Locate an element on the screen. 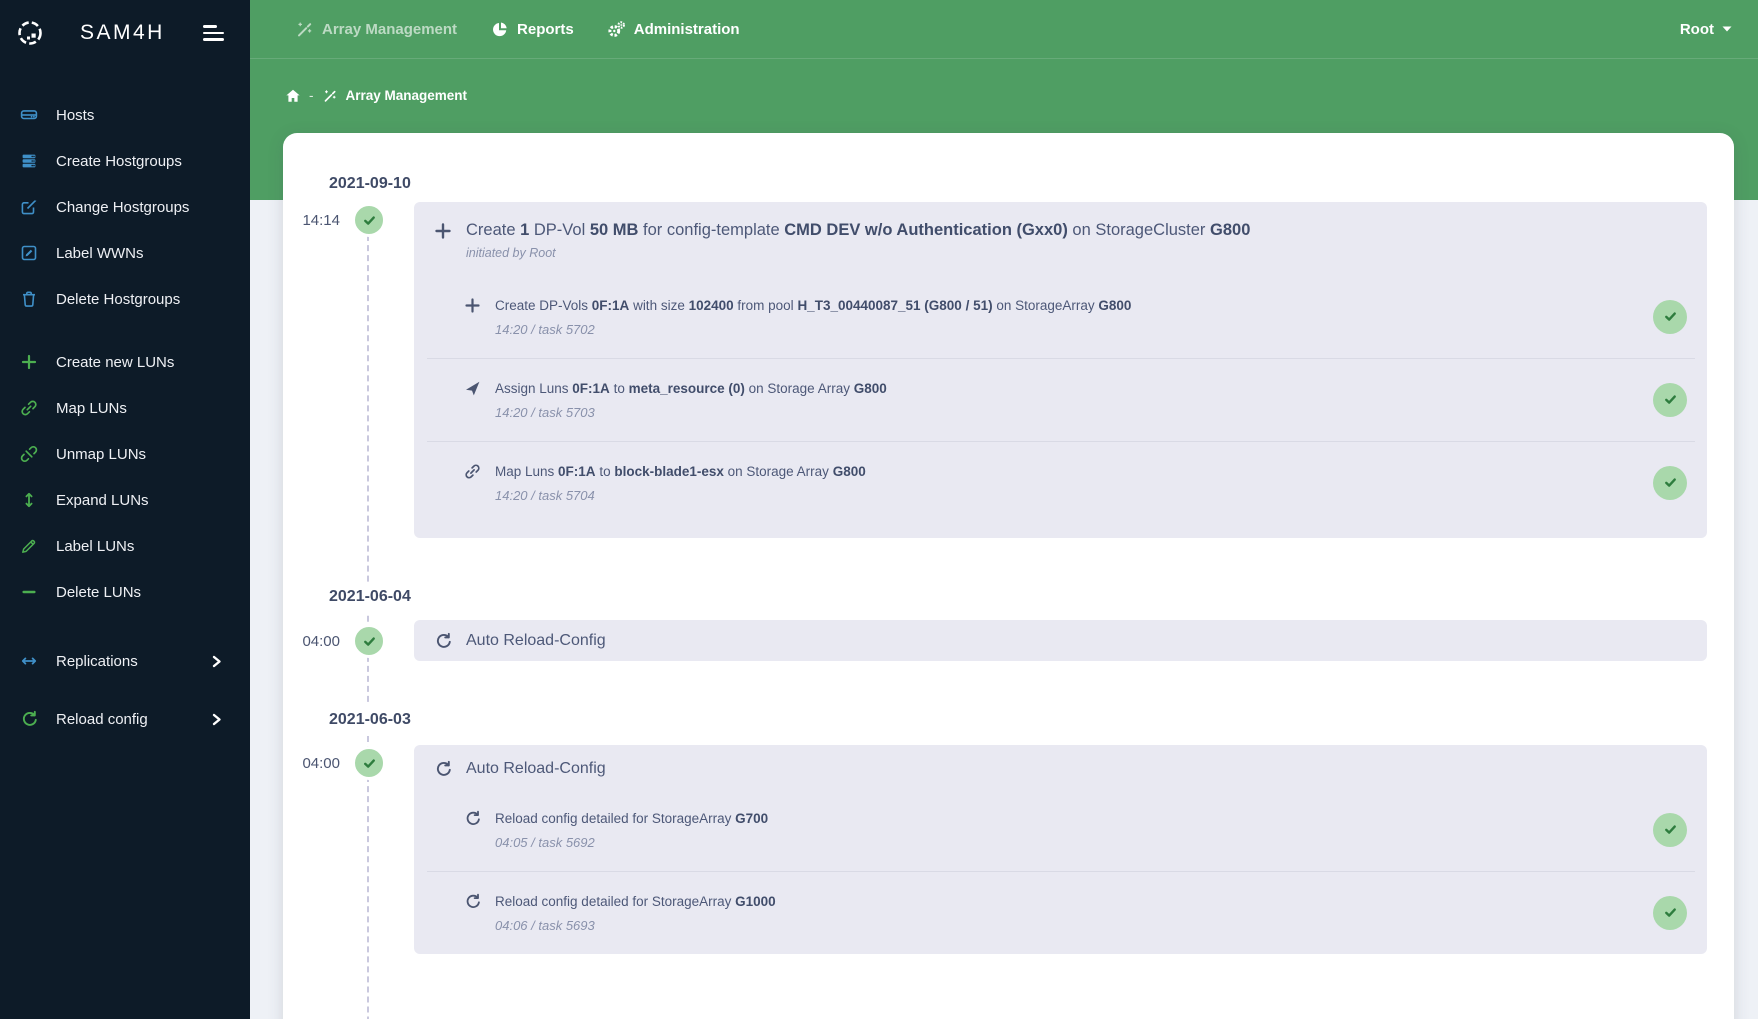 This screenshot has width=1758, height=1019. hard-drive-icon is located at coordinates (29, 115).